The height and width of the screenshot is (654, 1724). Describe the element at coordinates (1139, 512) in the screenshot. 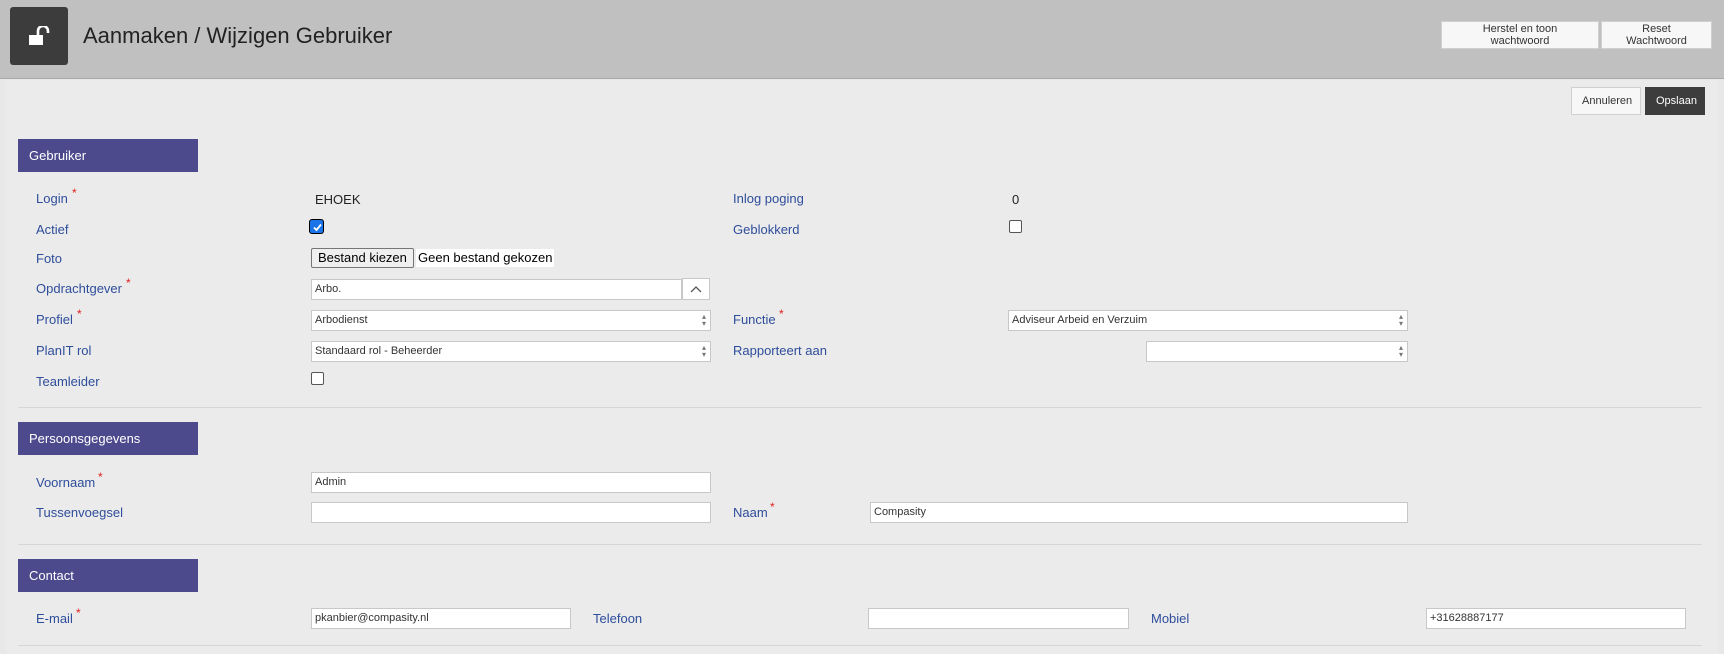

I see `lastname-input: Compasity` at that location.